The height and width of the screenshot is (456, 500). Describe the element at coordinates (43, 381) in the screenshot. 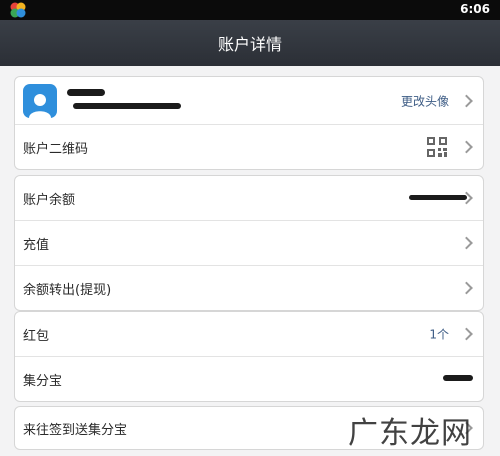

I see `points-label: 集分宝` at that location.